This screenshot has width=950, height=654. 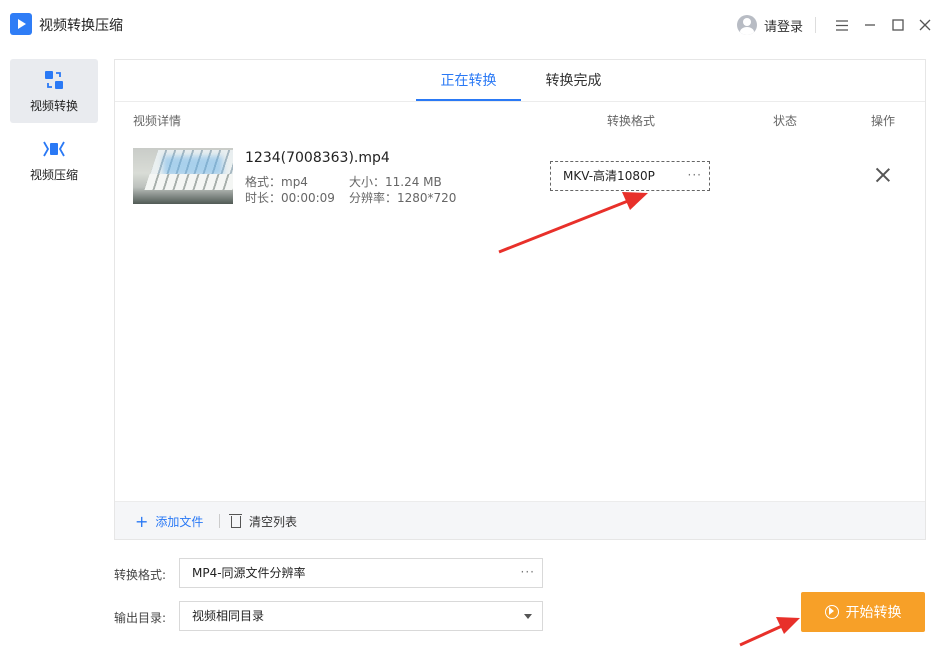 What do you see at coordinates (179, 522) in the screenshot?
I see `add-file-label: 添加文件` at bounding box center [179, 522].